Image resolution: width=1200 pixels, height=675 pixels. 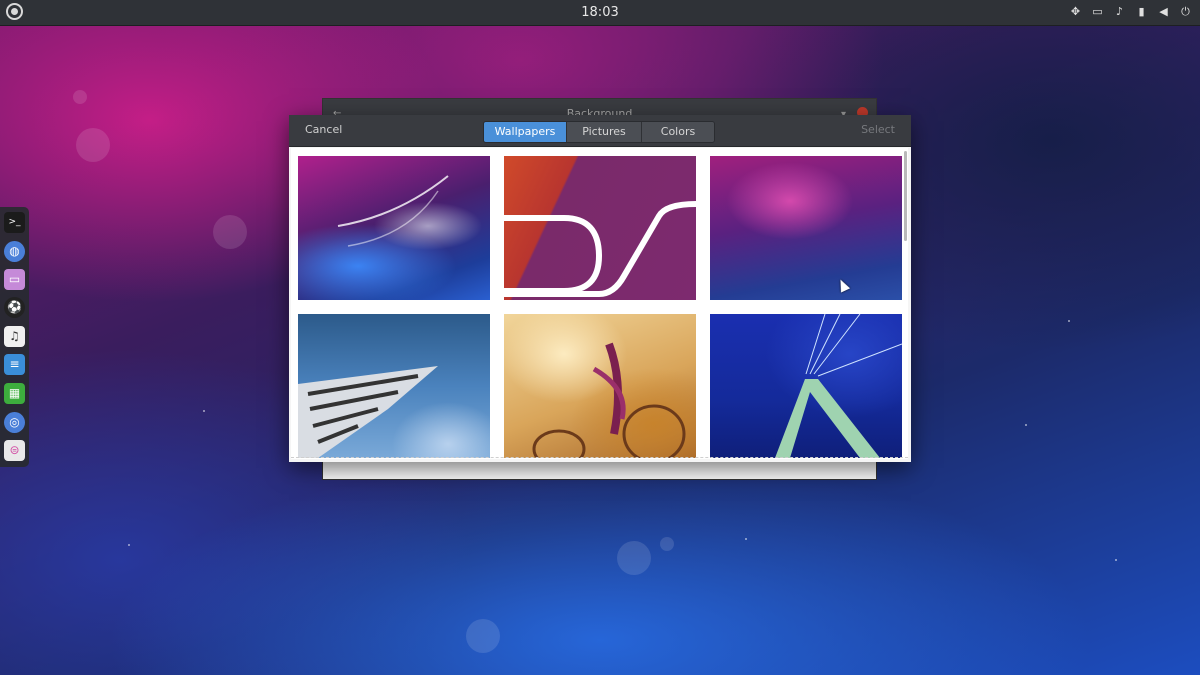 I want to click on dialog-header: Cancel Wallpapers Pictures Colors Select, so click(x=600, y=131).